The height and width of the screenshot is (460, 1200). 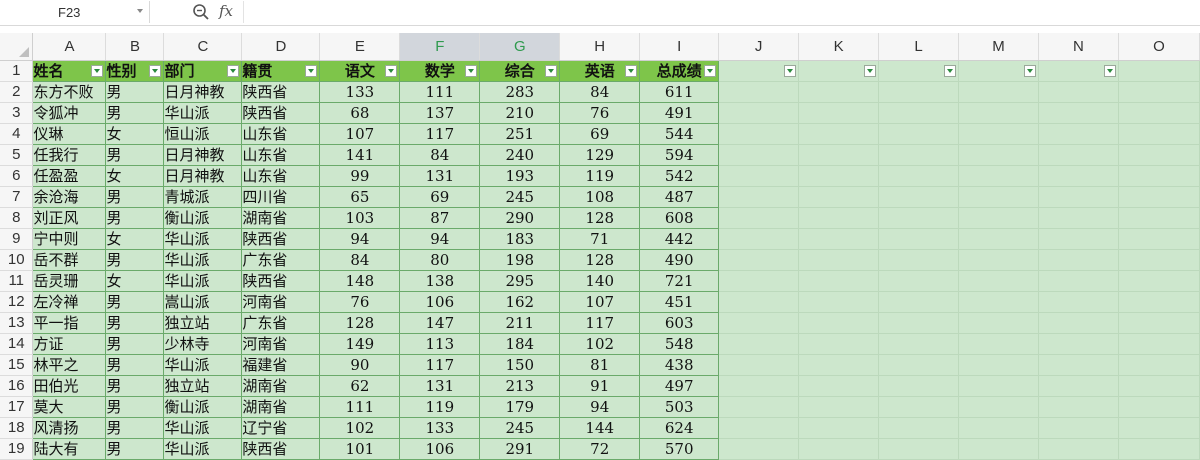 I want to click on cell: 497, so click(x=679, y=386).